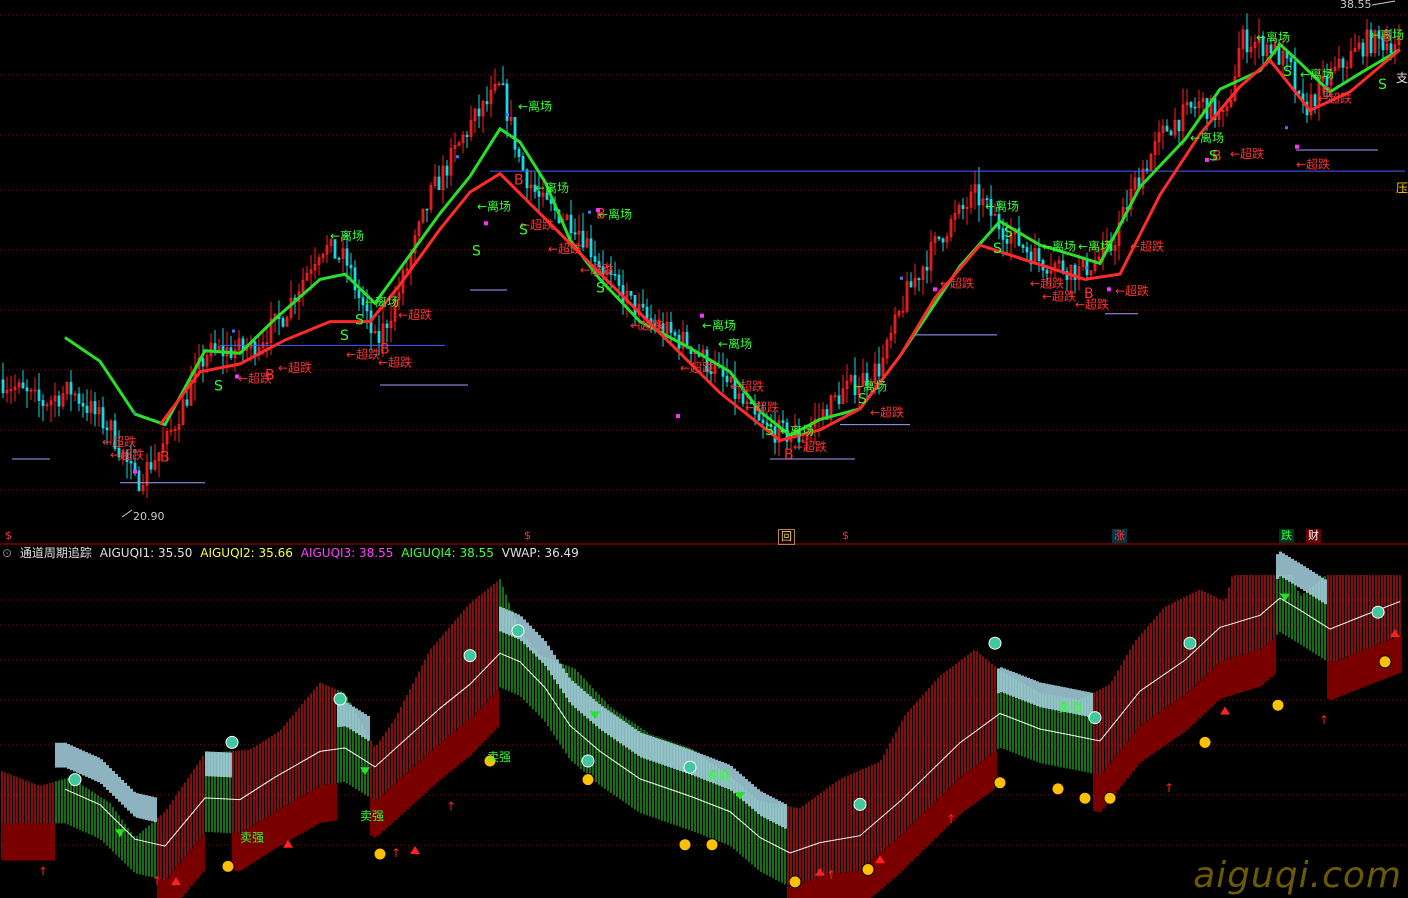  I want to click on exit-label: ←离场, so click(719, 325).